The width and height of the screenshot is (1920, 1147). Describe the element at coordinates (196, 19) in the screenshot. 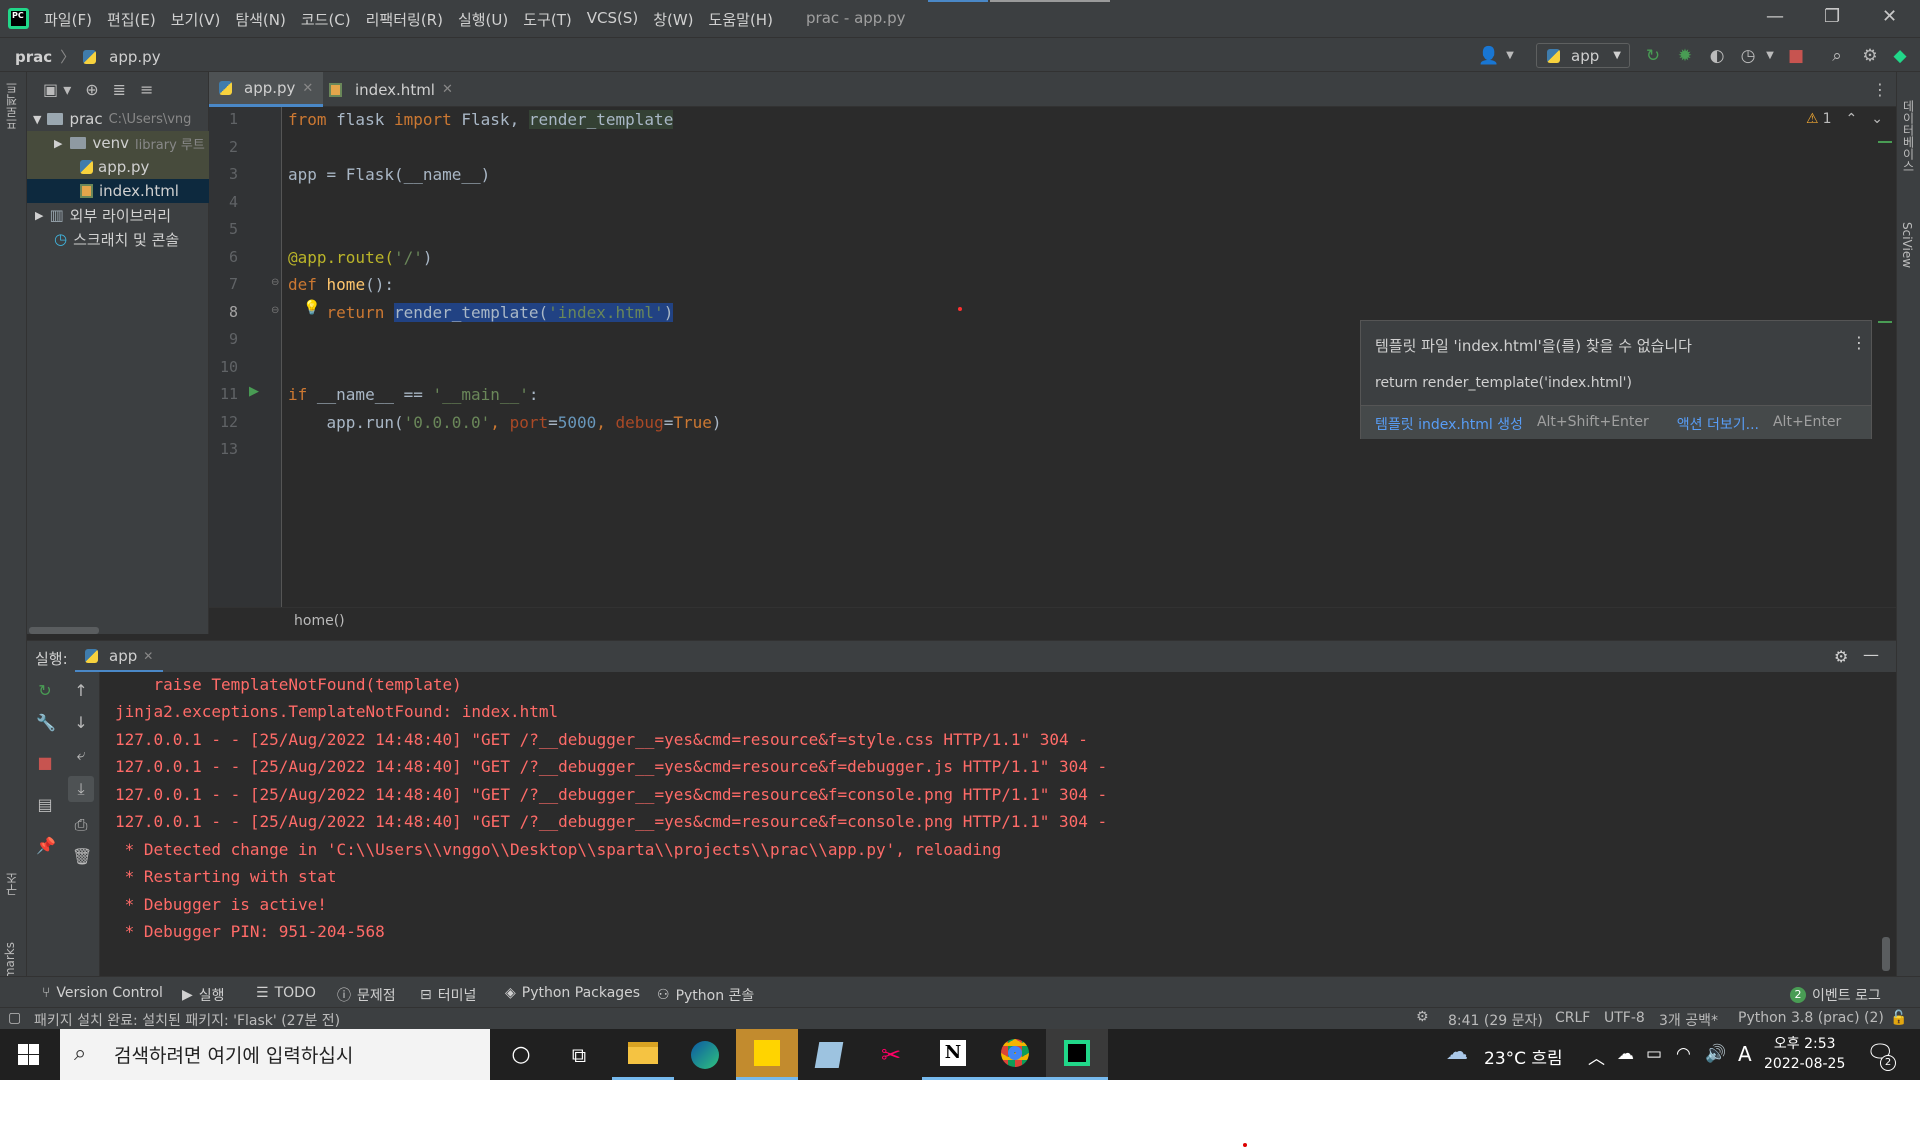

I see `menu-view: 보기(V)` at that location.